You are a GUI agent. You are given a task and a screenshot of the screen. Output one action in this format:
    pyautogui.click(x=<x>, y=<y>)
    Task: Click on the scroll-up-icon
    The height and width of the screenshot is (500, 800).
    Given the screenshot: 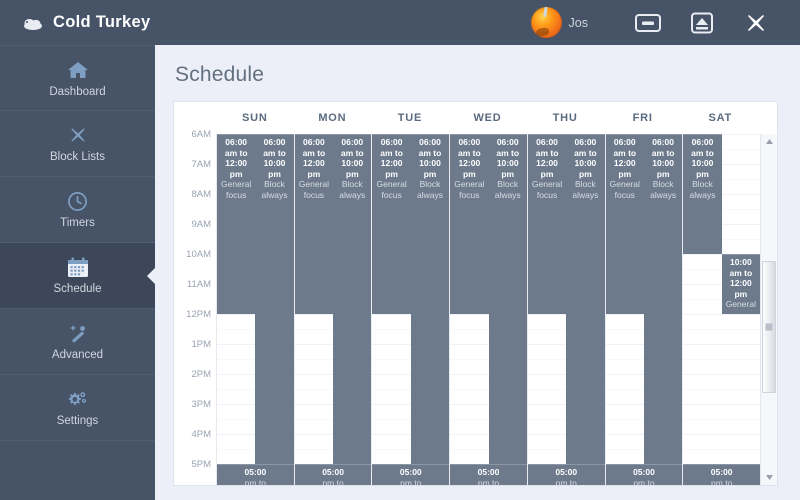 What is the action you would take?
    pyautogui.click(x=769, y=141)
    